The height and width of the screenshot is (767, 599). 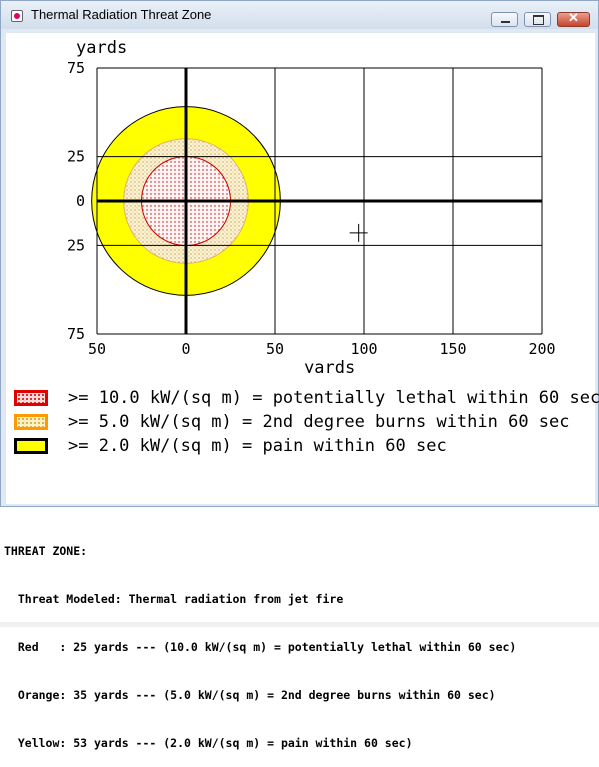 I want to click on close-icon: ✕, so click(x=573, y=17).